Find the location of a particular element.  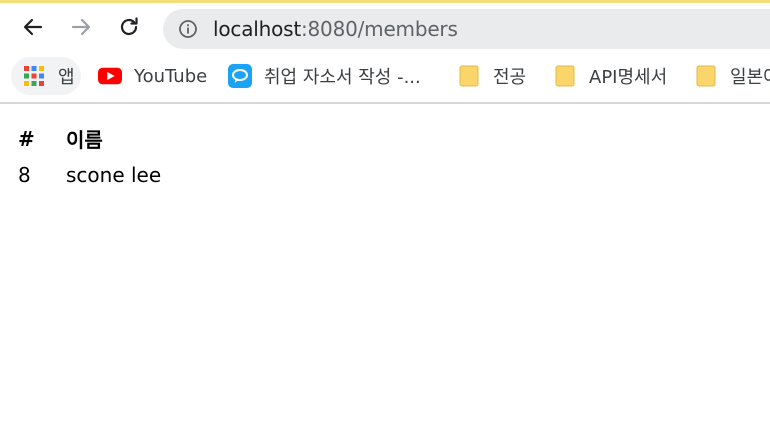

arrow-right-icon is located at coordinates (81, 27).